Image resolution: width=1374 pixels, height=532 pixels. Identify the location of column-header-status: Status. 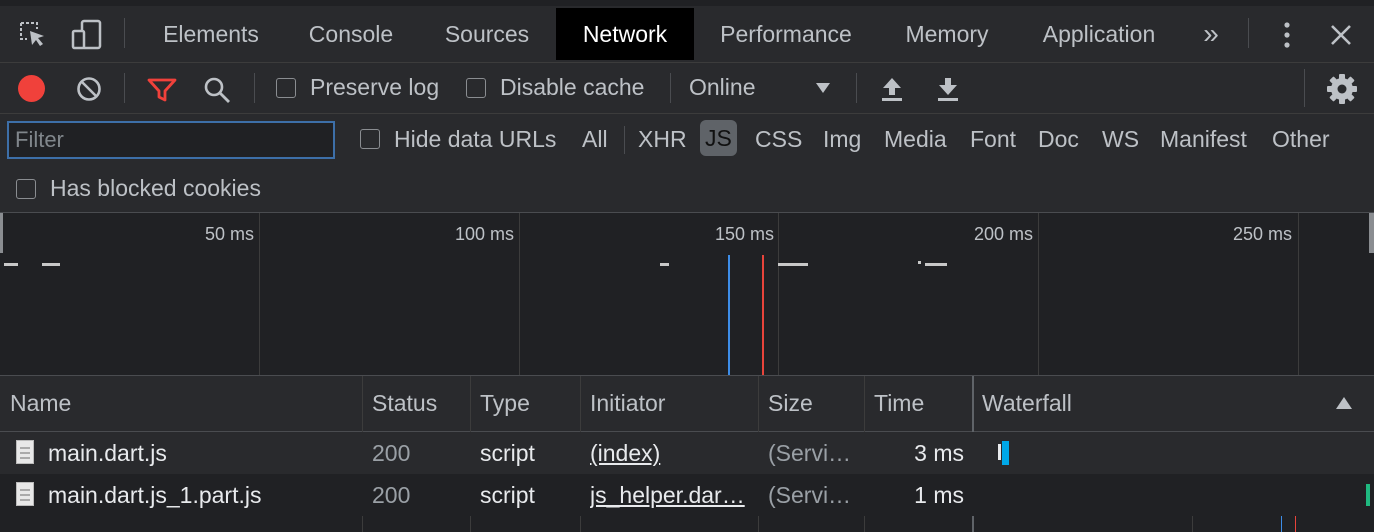
(404, 403).